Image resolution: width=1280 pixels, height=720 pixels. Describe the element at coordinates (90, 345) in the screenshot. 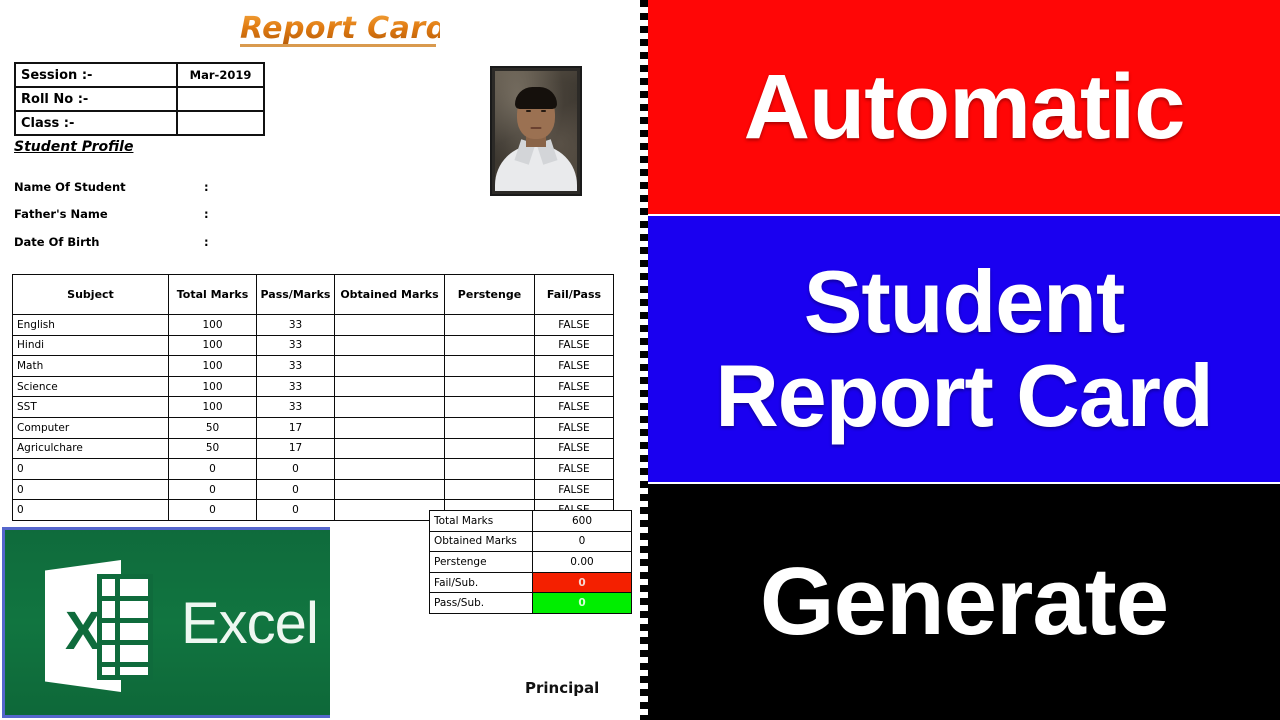

I see `cell-subject: Hindi` at that location.